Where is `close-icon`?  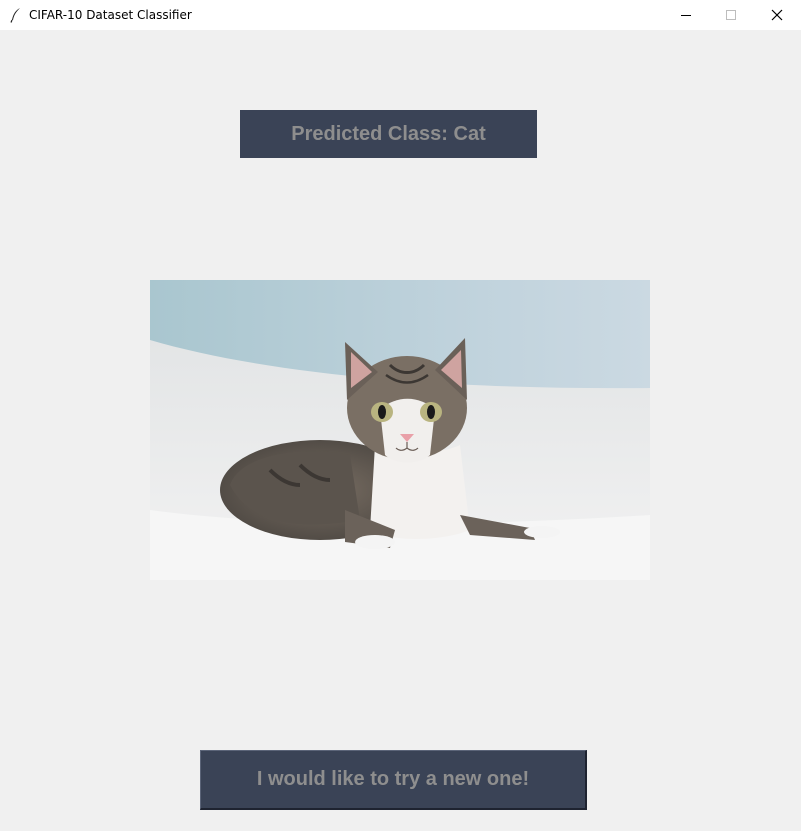 close-icon is located at coordinates (777, 15).